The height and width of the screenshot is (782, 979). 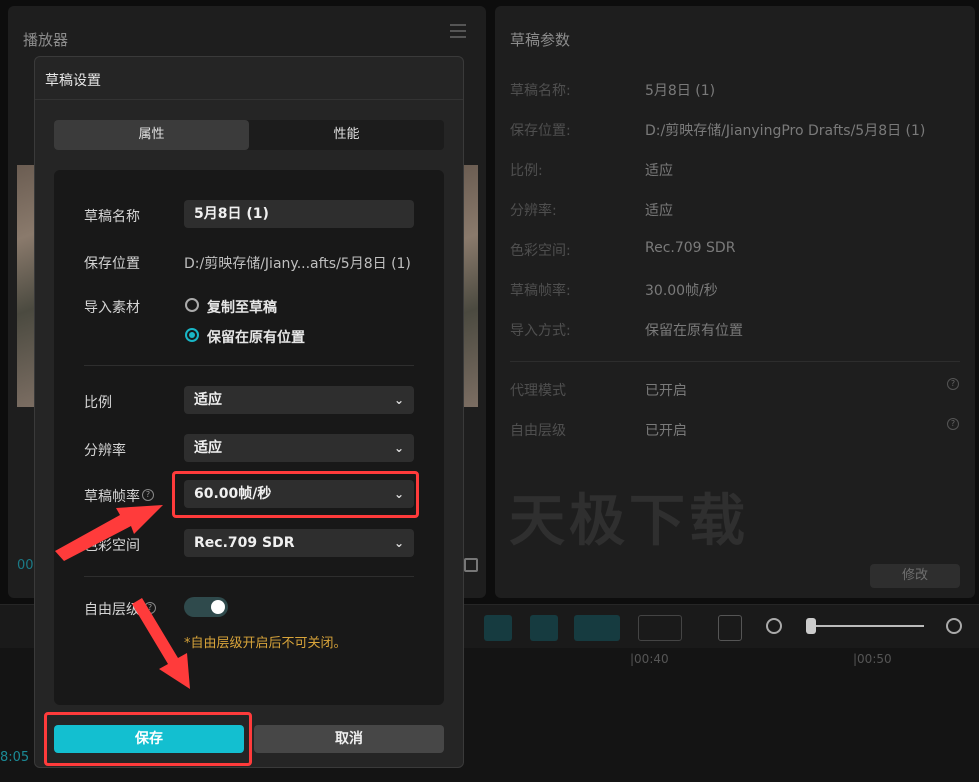 What do you see at coordinates (109, 533) in the screenshot?
I see `arrow-to-fps` at bounding box center [109, 533].